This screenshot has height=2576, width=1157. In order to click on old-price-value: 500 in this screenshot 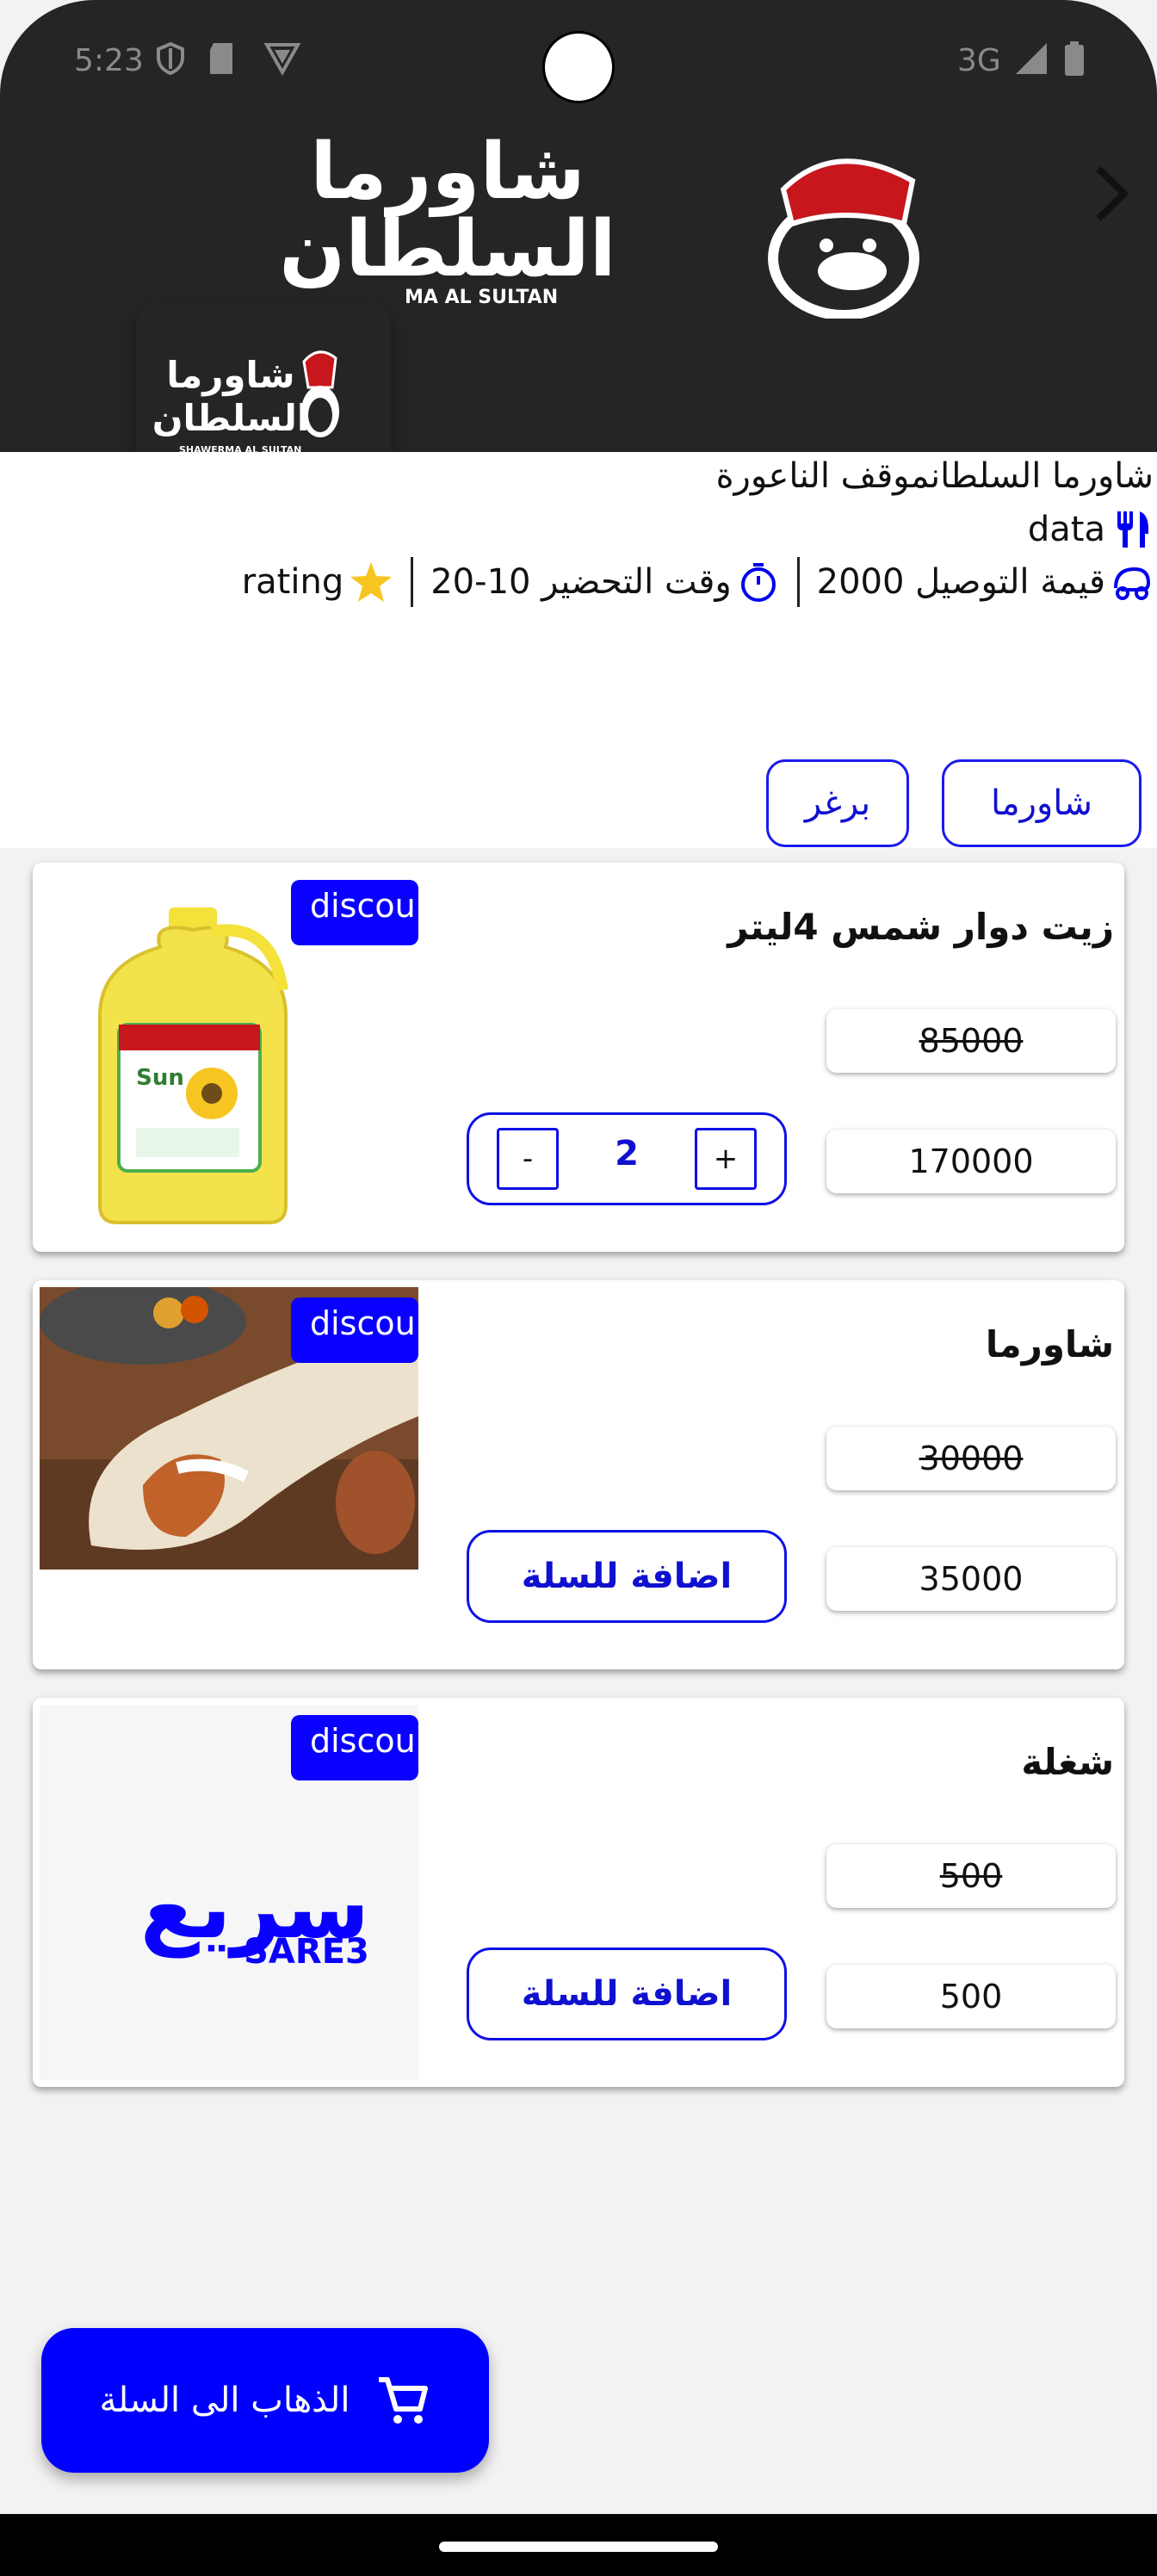, I will do `click(971, 1876)`.